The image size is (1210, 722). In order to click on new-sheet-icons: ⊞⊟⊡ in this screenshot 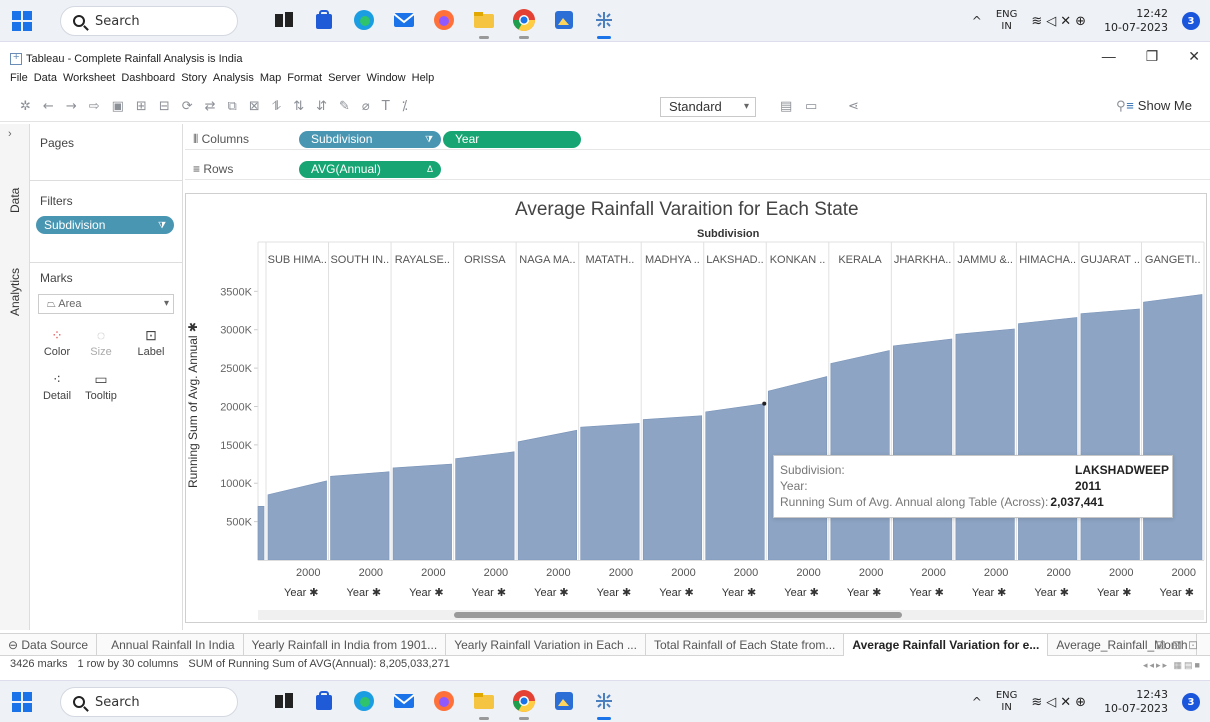, I will do `click(1180, 645)`.